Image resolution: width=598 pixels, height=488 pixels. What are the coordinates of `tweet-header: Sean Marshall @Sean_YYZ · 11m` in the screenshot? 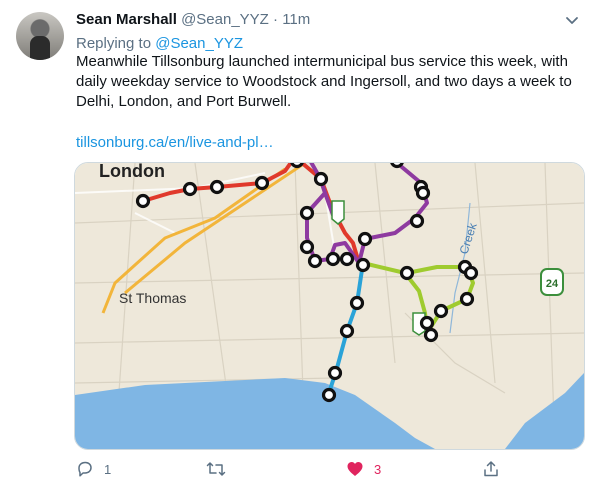 It's located at (193, 19).